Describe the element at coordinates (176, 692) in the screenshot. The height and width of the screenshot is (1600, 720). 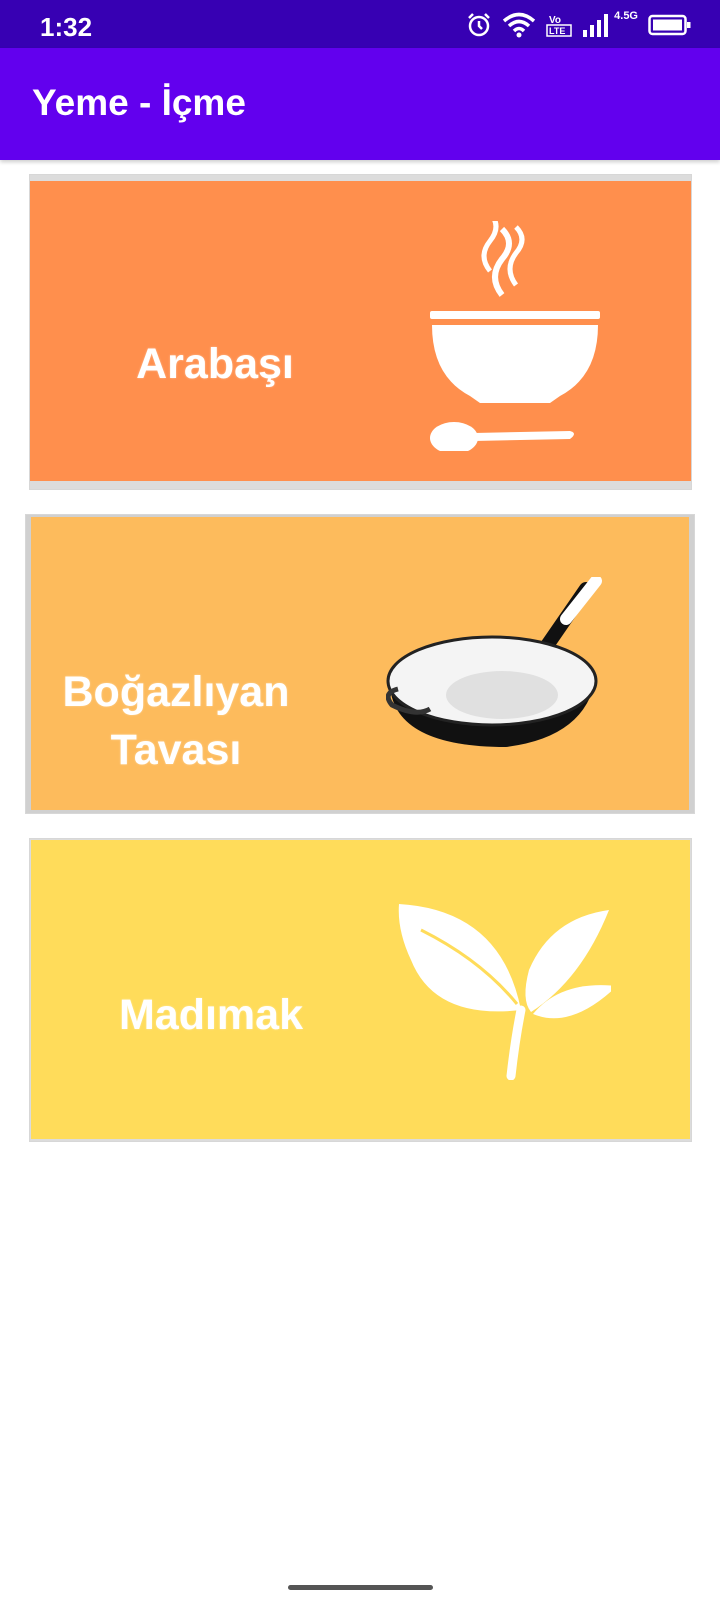
I see `card-bogazliyan-label-line1: Boğazlıyan` at that location.